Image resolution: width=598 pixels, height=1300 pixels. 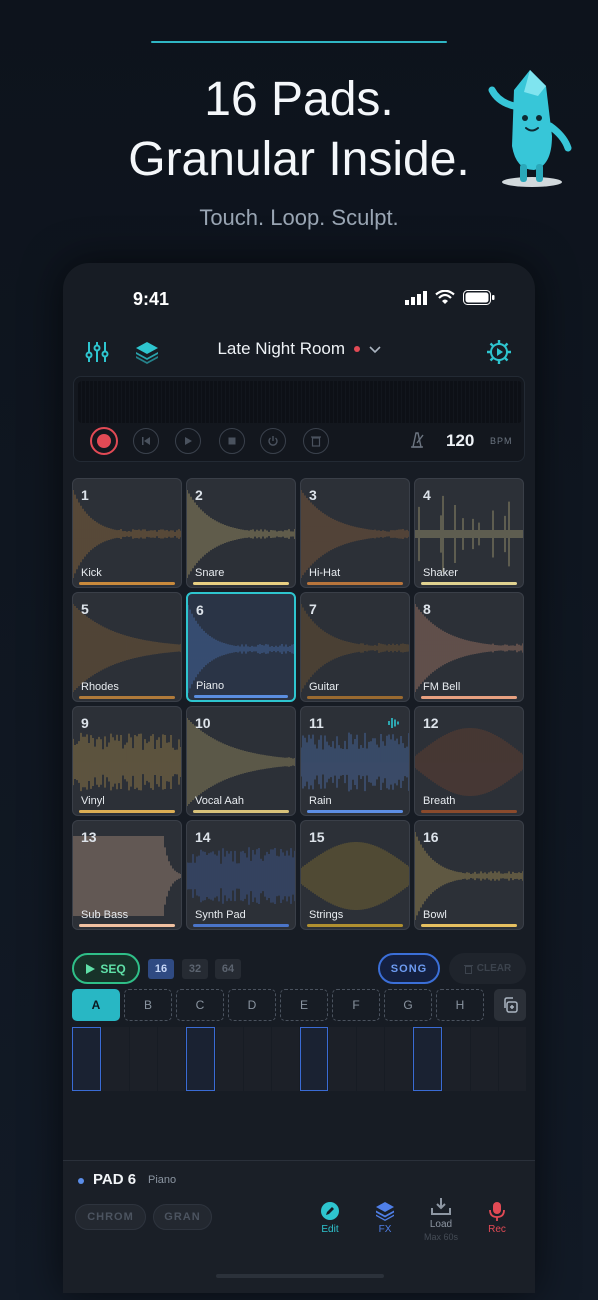 I want to click on pad-name: Hi-Hat, so click(x=325, y=573).